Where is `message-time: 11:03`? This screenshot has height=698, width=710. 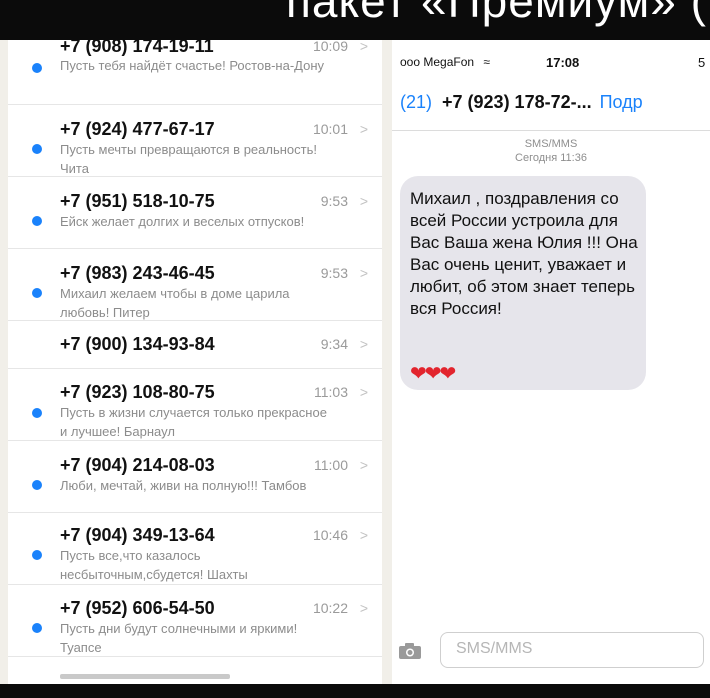 message-time: 11:03 is located at coordinates (331, 392).